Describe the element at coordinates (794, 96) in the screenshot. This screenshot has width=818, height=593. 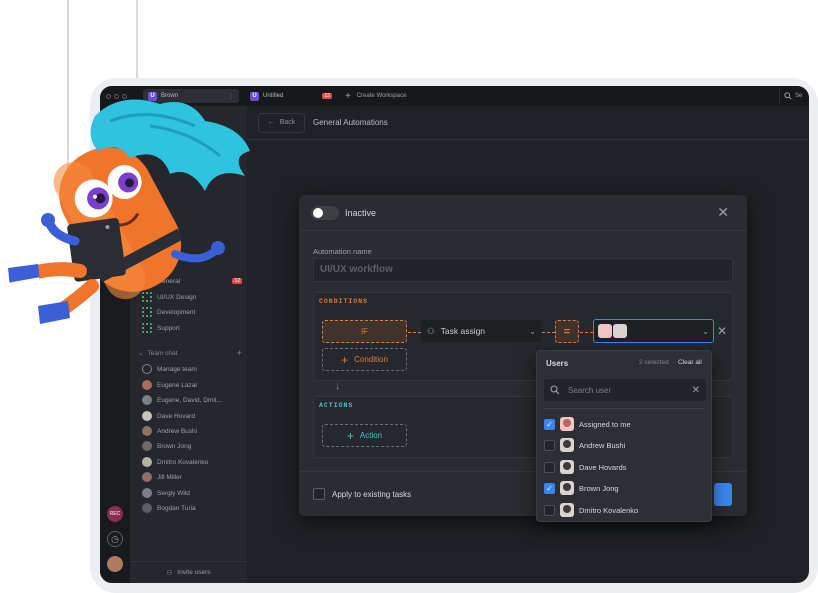
I see `global-search: Se` at that location.